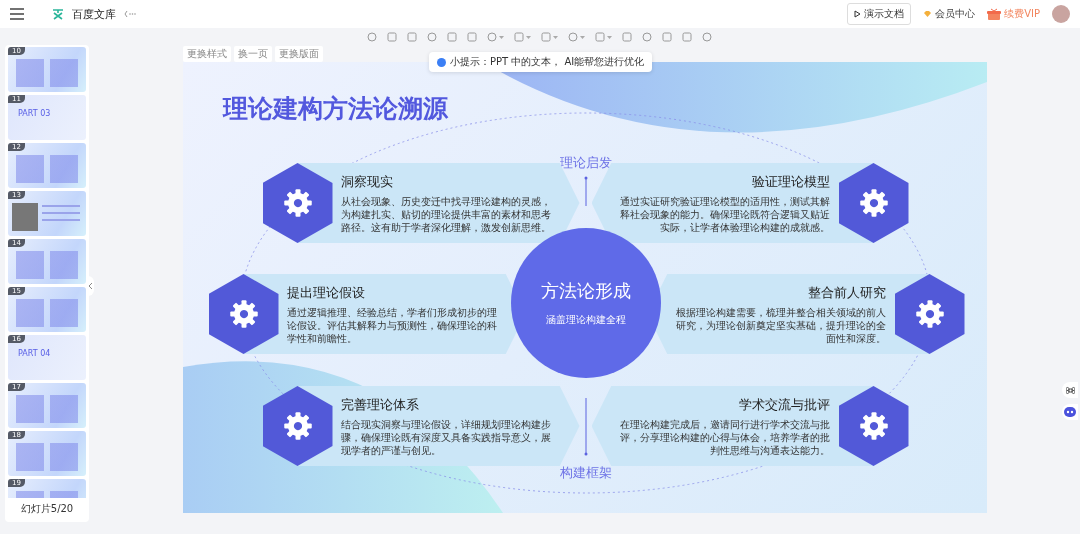 This screenshot has height=534, width=1080. Describe the element at coordinates (780, 325) in the screenshot. I see `step-description: 根据理论构建需要，梳理并整合相关领域的前人研究，为理论创新奠定坚实基础，提升理论的全面性和深度。` at that location.